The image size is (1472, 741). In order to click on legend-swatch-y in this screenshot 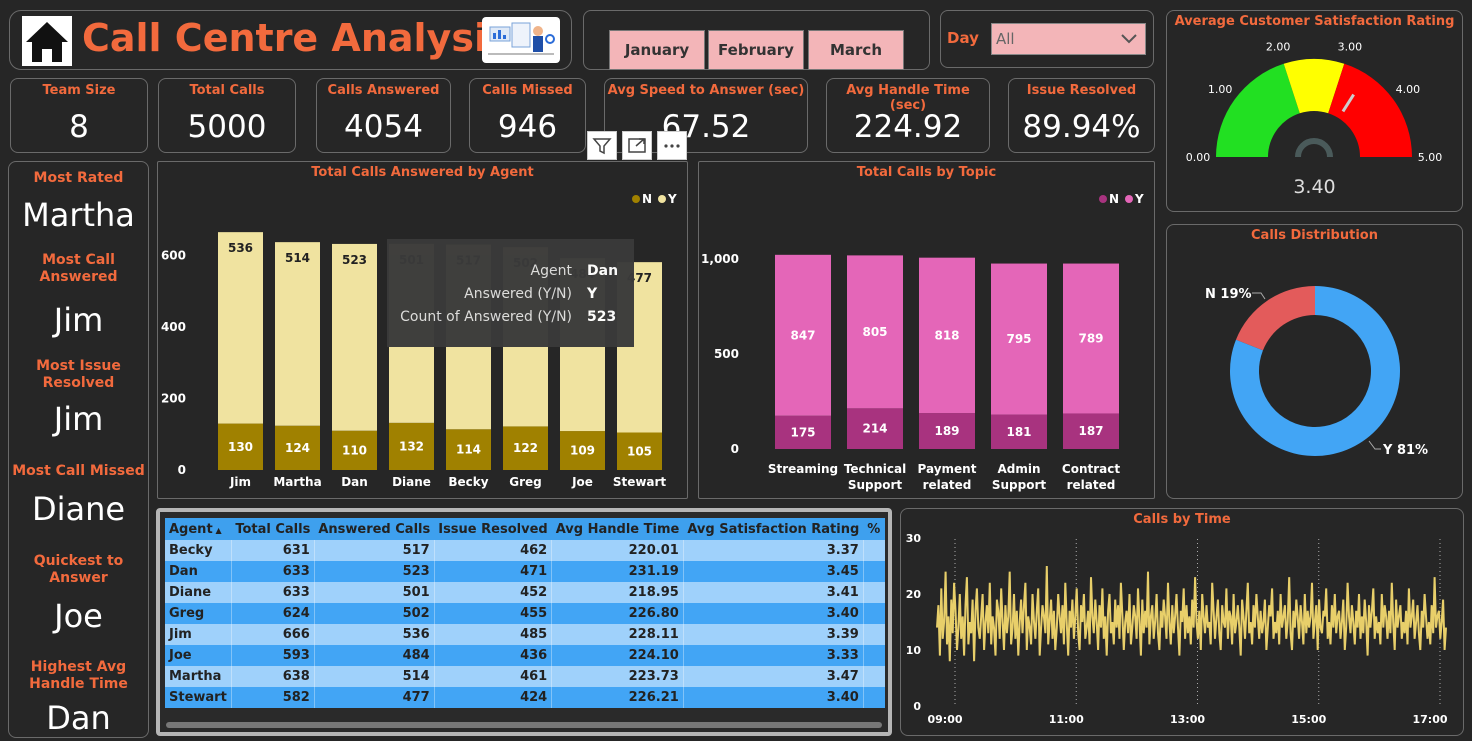, I will do `click(1129, 199)`.